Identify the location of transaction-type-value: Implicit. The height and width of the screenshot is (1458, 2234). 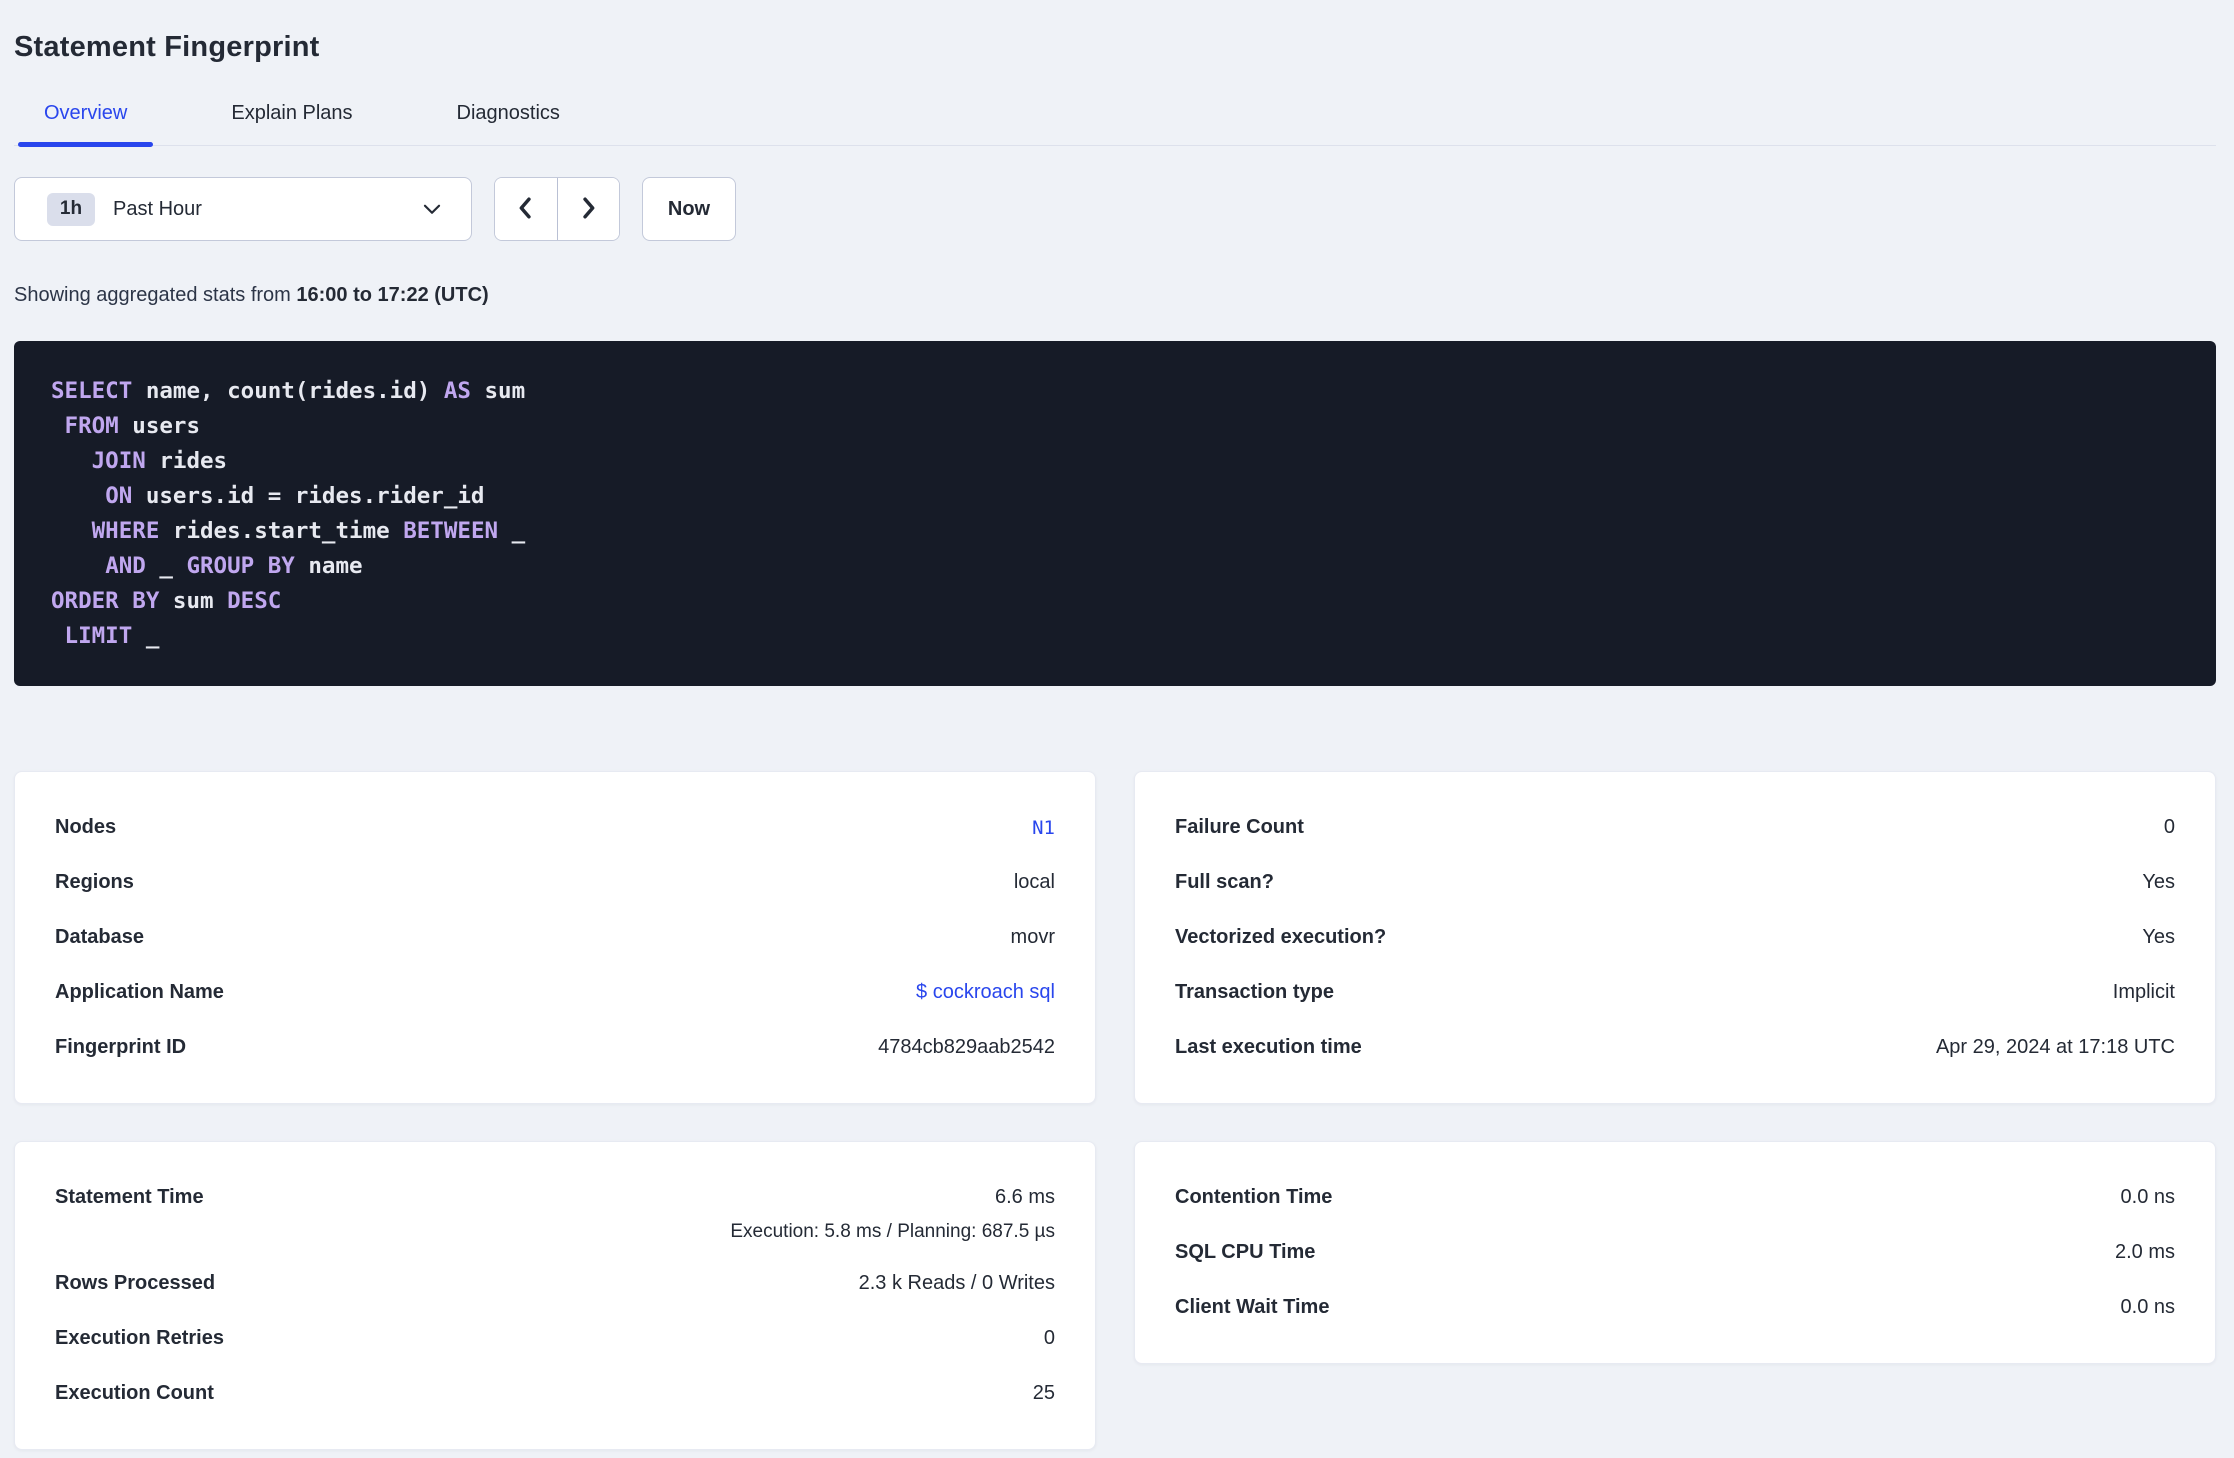
(2143, 992).